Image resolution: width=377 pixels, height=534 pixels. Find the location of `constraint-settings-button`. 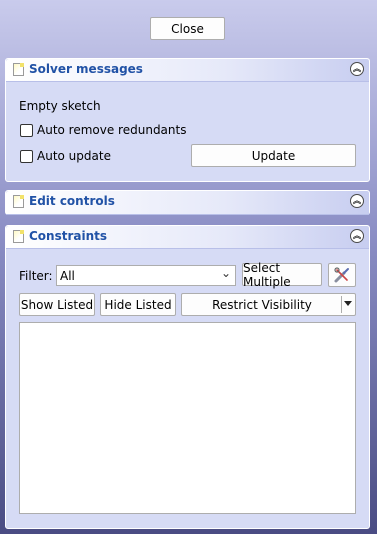

constraint-settings-button is located at coordinates (342, 275).